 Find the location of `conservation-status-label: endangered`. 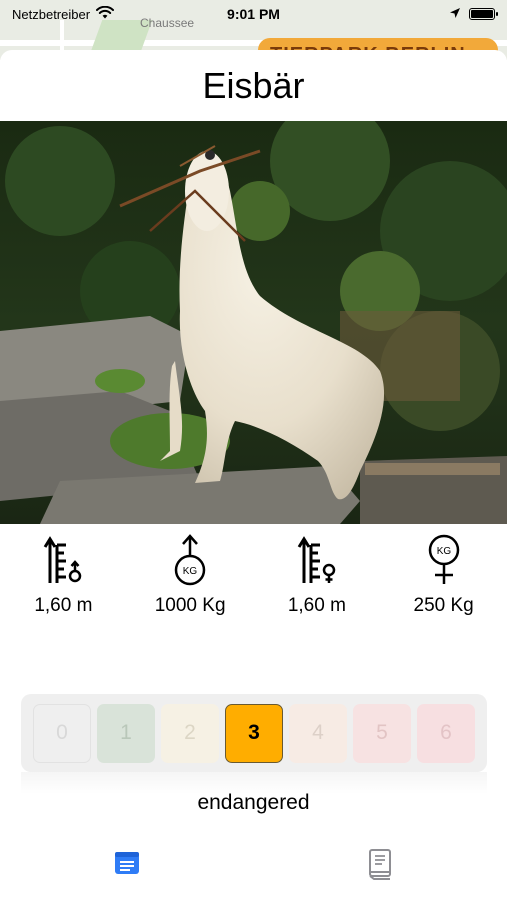

conservation-status-label: endangered is located at coordinates (253, 802).